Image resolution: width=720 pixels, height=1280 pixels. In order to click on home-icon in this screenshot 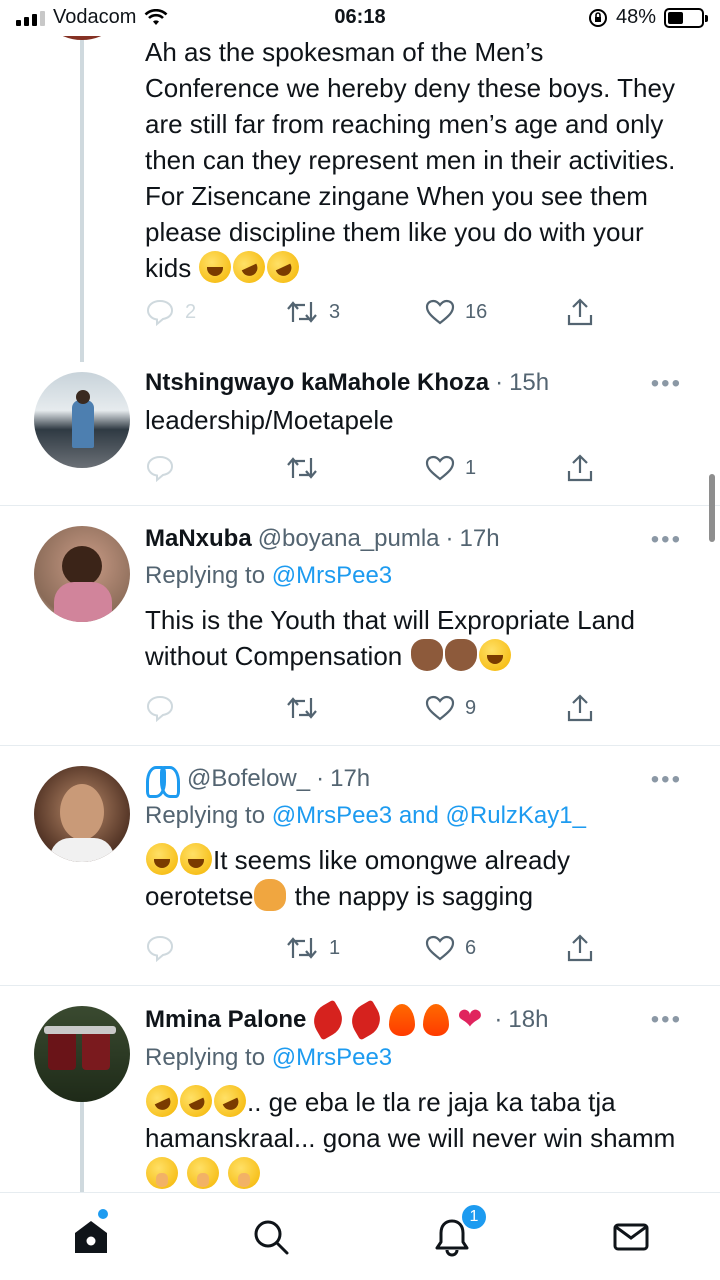, I will do `click(91, 1237)`.